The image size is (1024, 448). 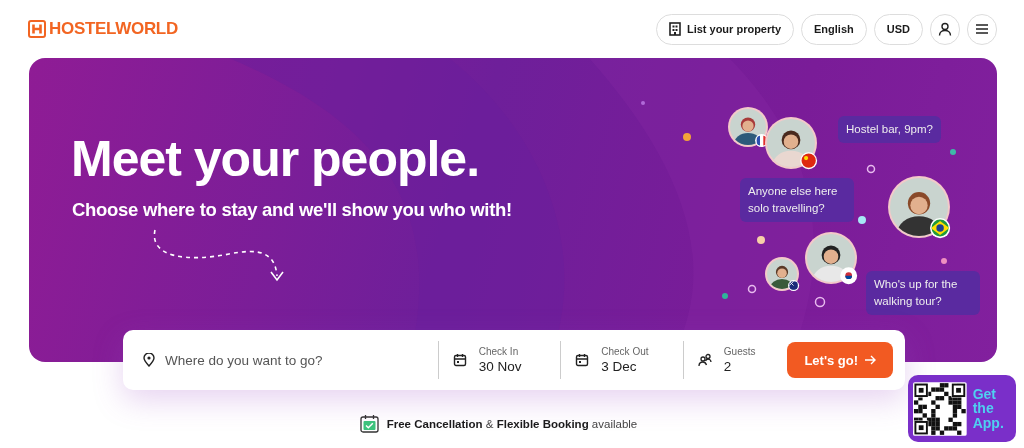 What do you see at coordinates (725, 29) in the screenshot?
I see `list-property-button: List your property` at bounding box center [725, 29].